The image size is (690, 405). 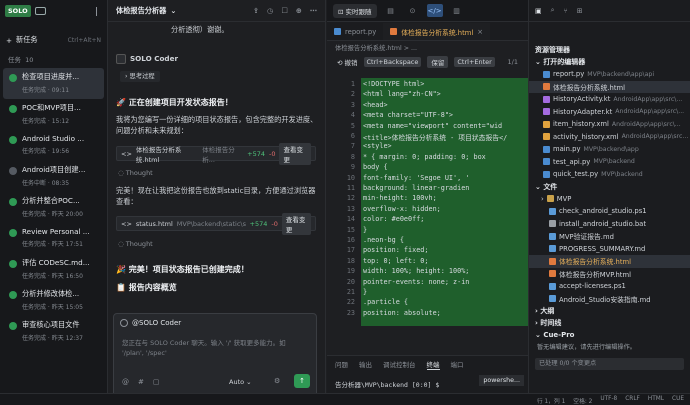 What do you see at coordinates (347, 62) in the screenshot?
I see `undo-button: ⟲ 撤销` at bounding box center [347, 62].